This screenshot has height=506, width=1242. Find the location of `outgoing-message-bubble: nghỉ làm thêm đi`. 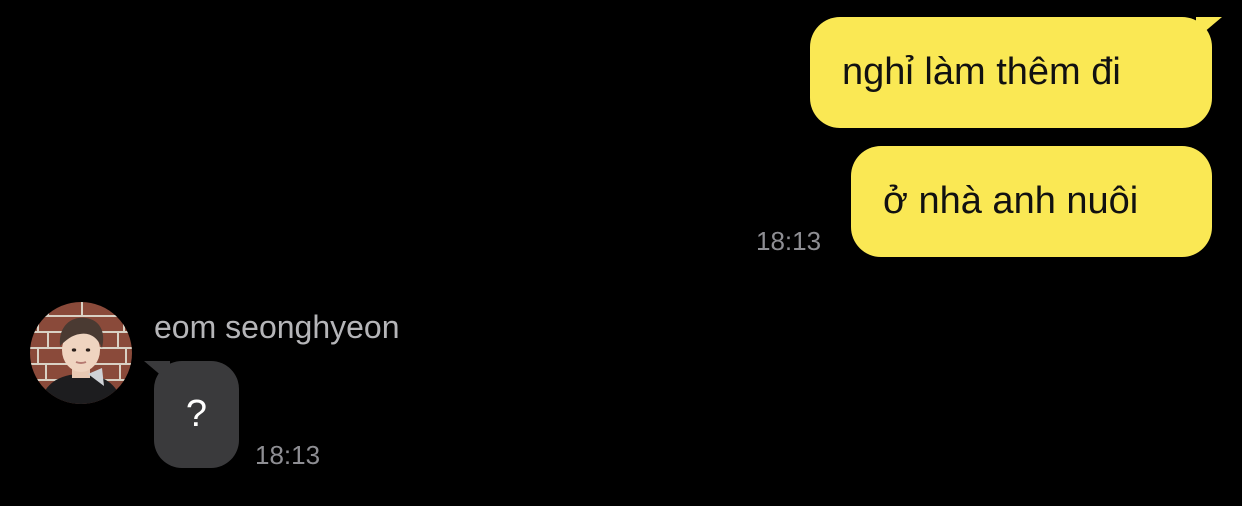

outgoing-message-bubble: nghỉ làm thêm đi is located at coordinates (1016, 72).